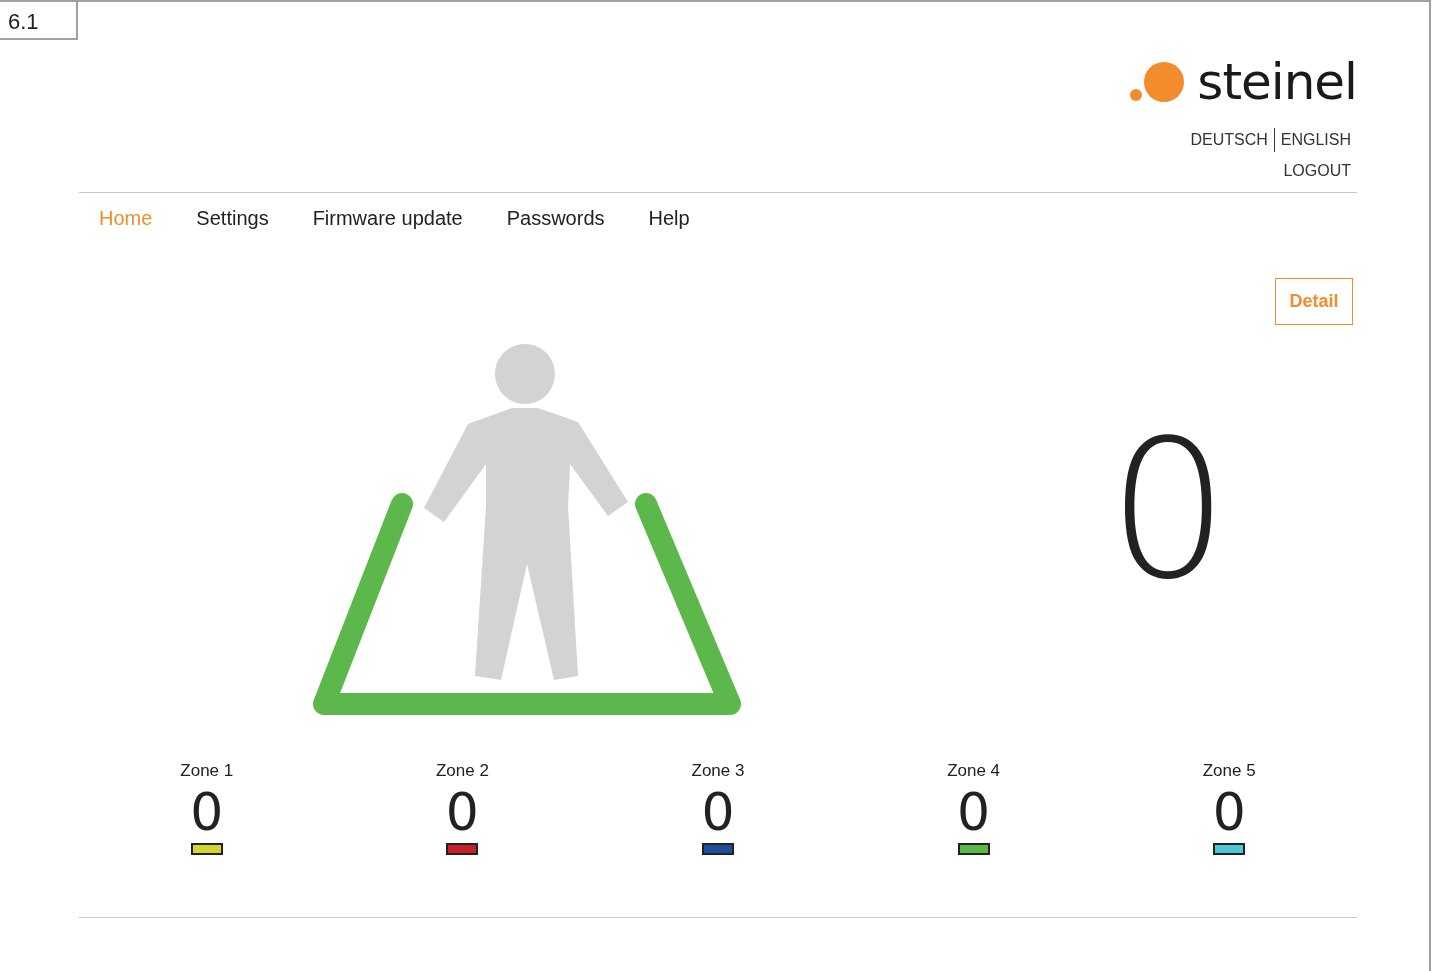  Describe the element at coordinates (1229, 771) in the screenshot. I see `zone-label: Zone 5` at that location.